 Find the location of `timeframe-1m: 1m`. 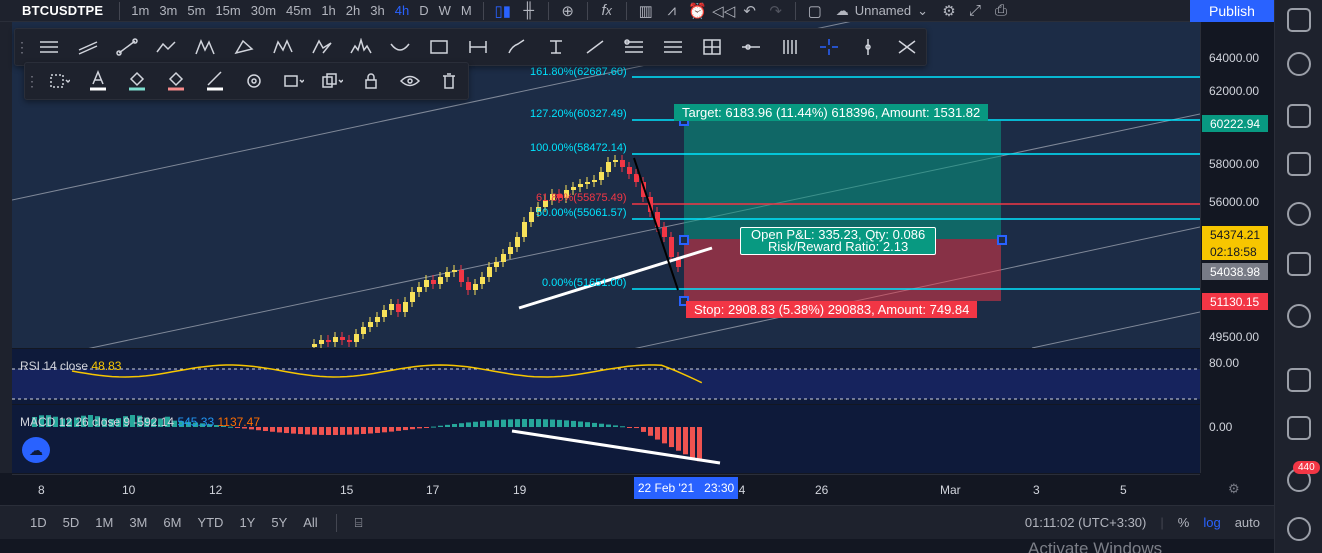

timeframe-1m: 1m is located at coordinates (140, 10).